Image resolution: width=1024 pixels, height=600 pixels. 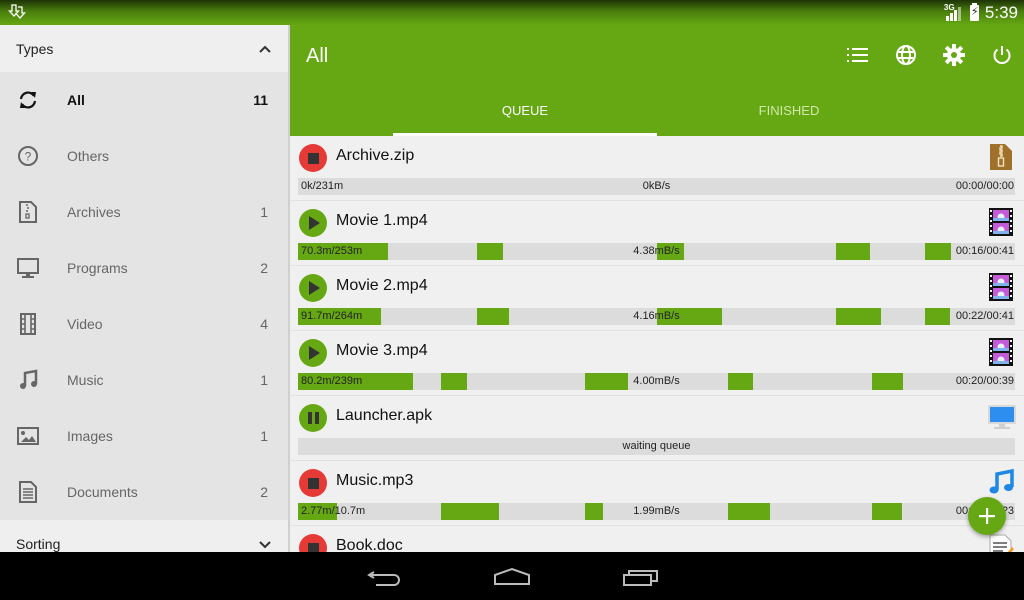 What do you see at coordinates (1001, 157) in the screenshot?
I see `zip-file-icon` at bounding box center [1001, 157].